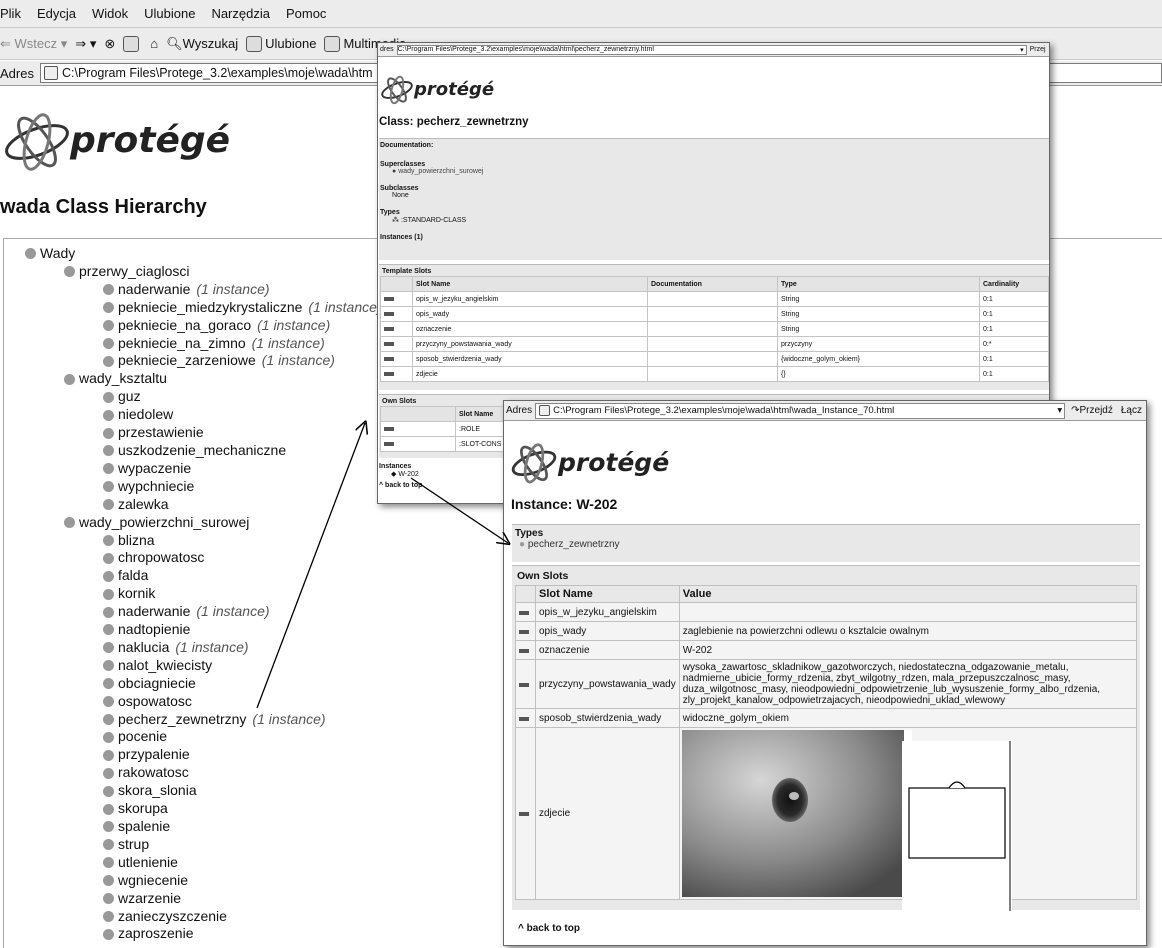 Image resolution: width=1162 pixels, height=948 pixels. I want to click on tree-item: Wady, so click(203, 254).